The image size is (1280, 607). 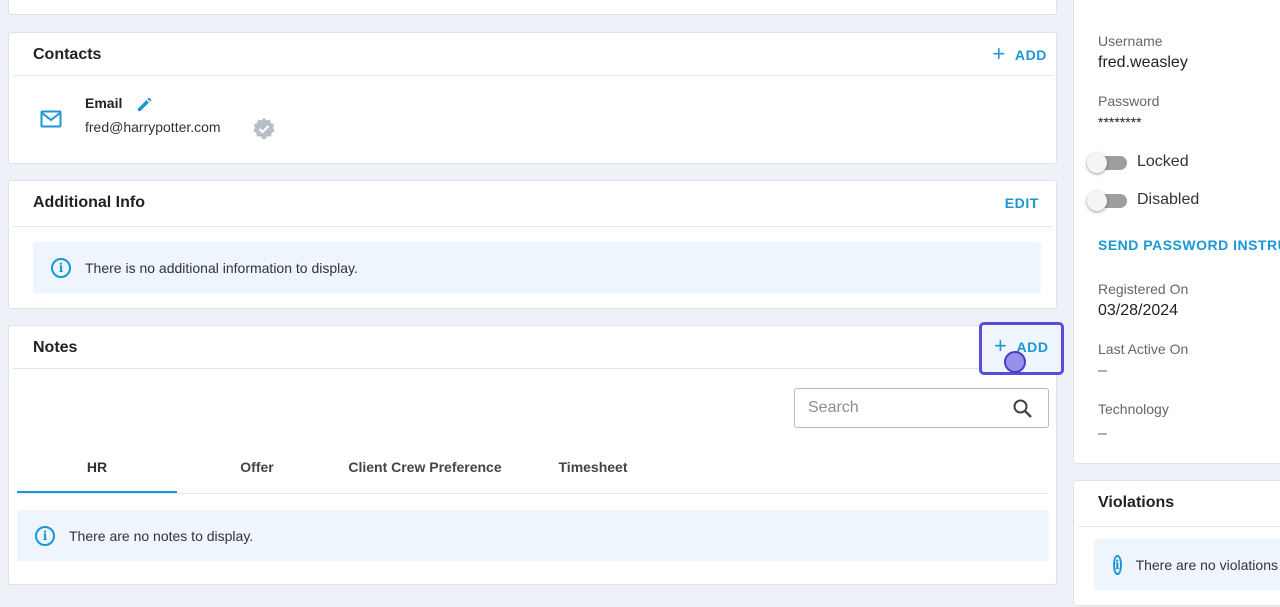 What do you see at coordinates (1168, 199) in the screenshot?
I see `disabled-label: Disabled` at bounding box center [1168, 199].